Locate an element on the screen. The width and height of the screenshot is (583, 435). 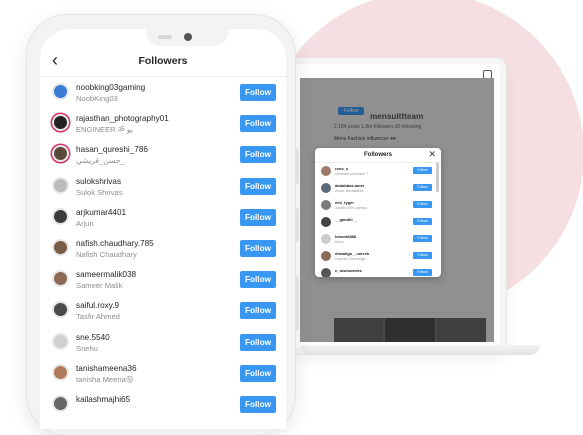
follower-fullname: Tasfir Ahmed is located at coordinates (98, 317).